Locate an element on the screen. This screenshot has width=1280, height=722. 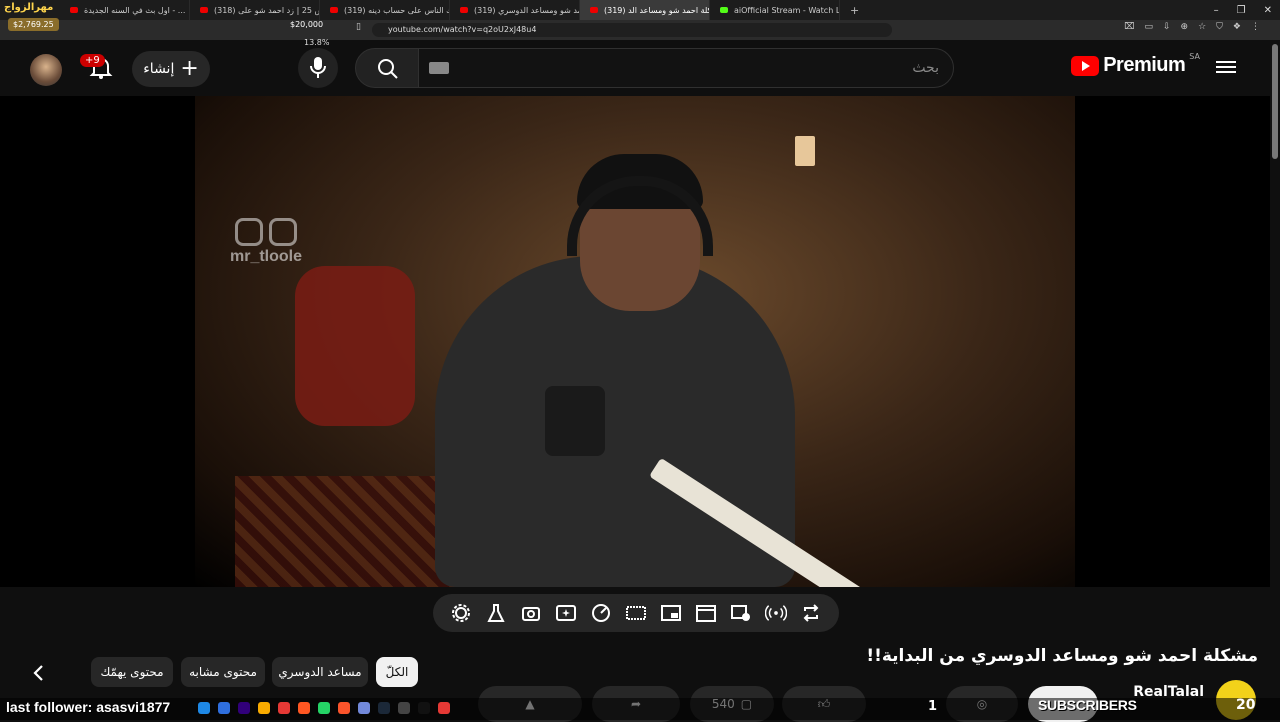
video-watermark: mr_tloole is located at coordinates (266, 242).